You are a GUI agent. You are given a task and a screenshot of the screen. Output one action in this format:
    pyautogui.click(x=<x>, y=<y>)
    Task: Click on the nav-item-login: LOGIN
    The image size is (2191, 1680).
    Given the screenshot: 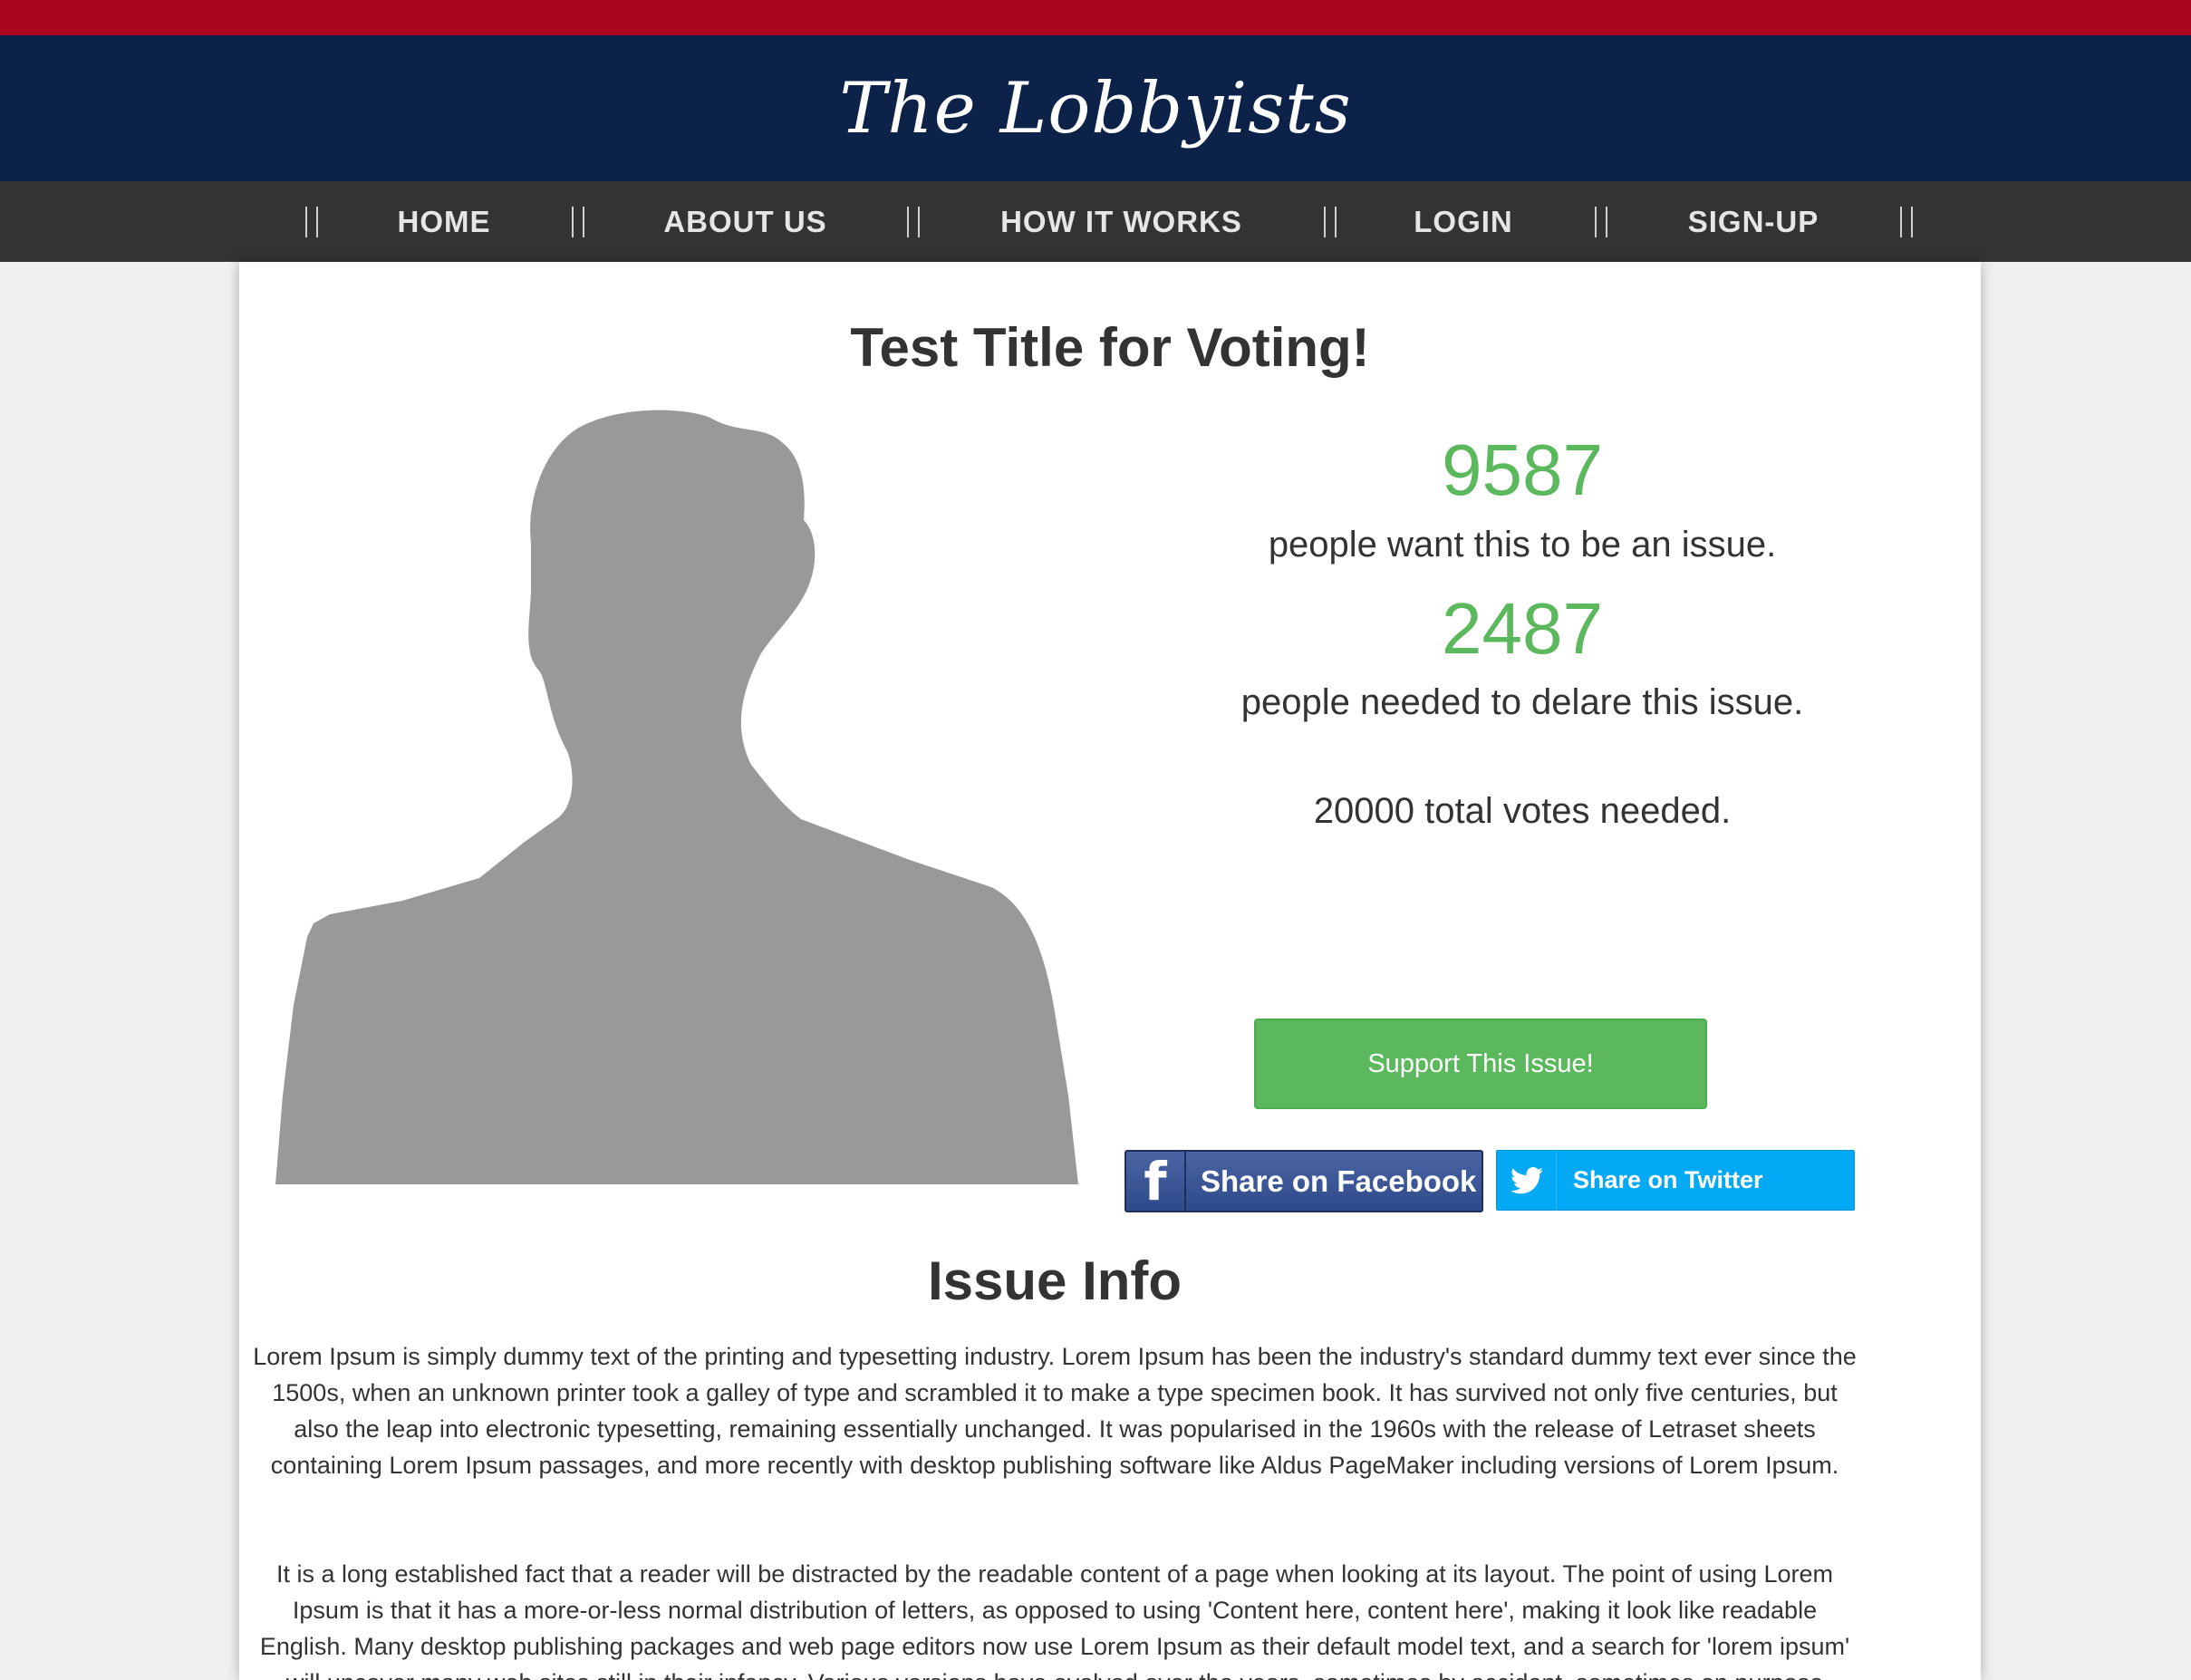 What is the action you would take?
    pyautogui.click(x=1463, y=221)
    